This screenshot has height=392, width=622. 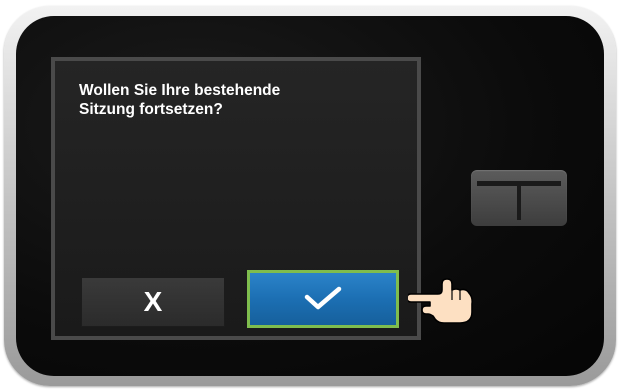 I want to click on confirm-button, so click(x=323, y=299).